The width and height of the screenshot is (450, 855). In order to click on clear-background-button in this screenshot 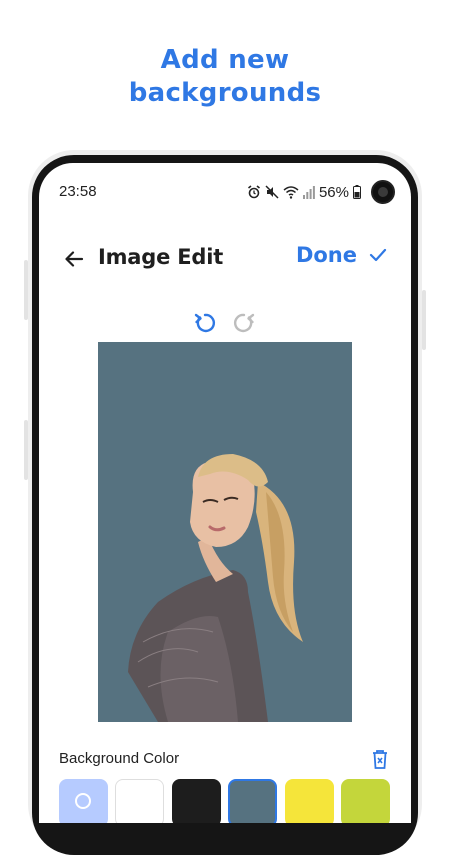, I will do `click(380, 759)`.